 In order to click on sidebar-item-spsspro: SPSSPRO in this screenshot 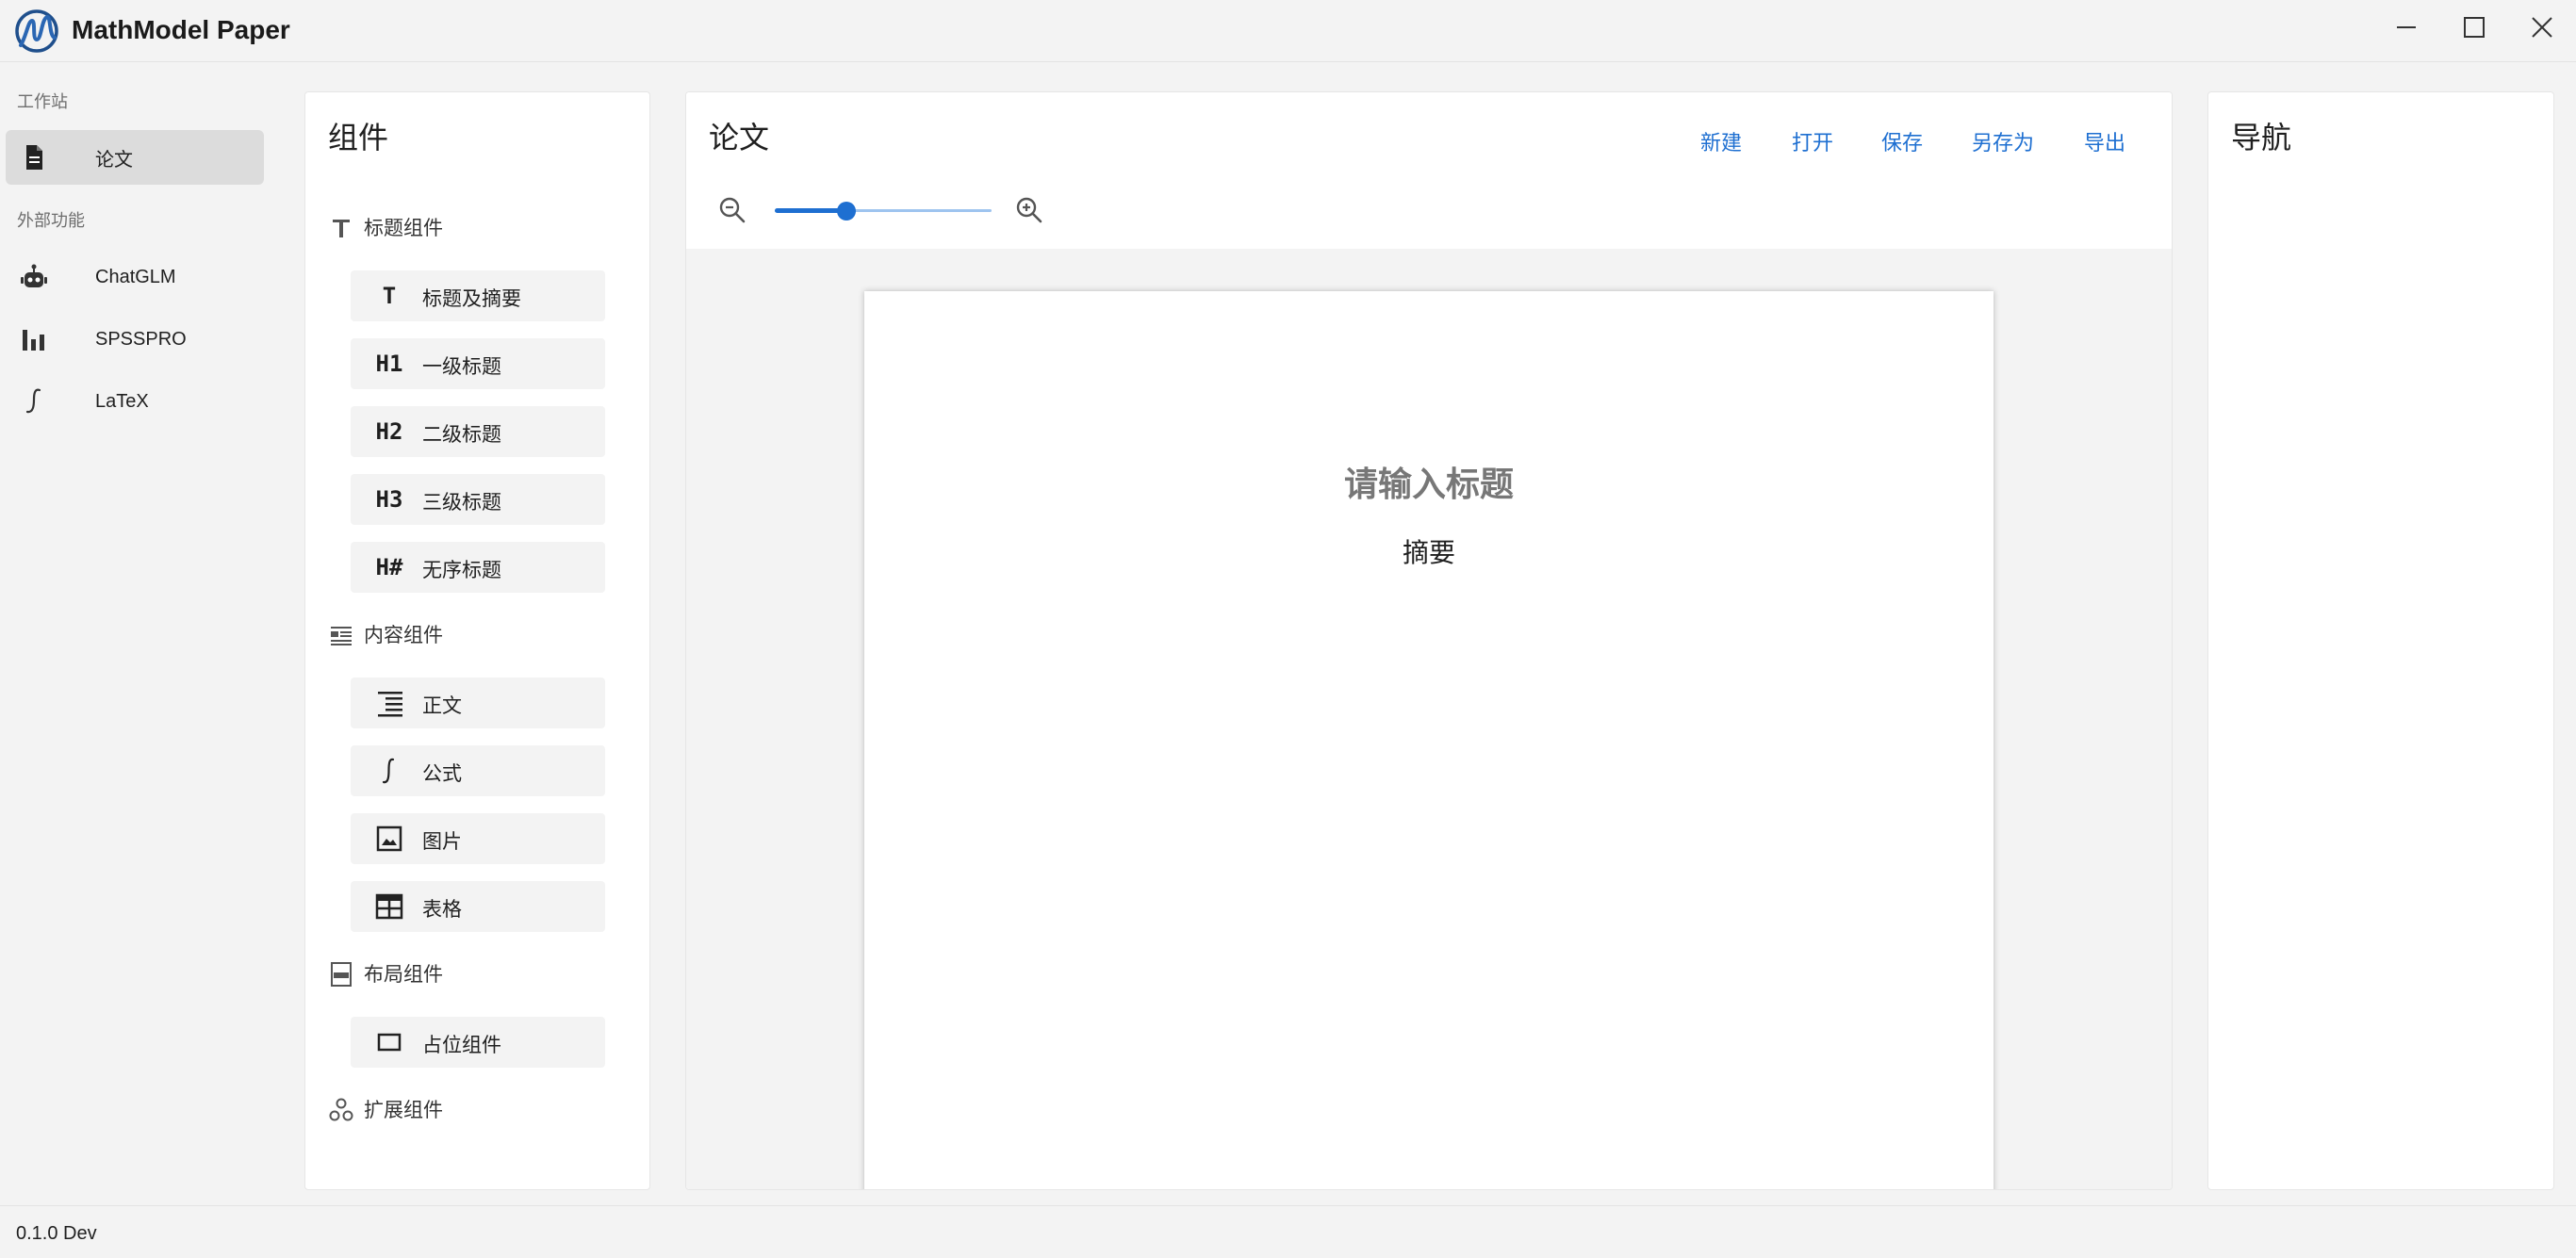, I will do `click(135, 339)`.